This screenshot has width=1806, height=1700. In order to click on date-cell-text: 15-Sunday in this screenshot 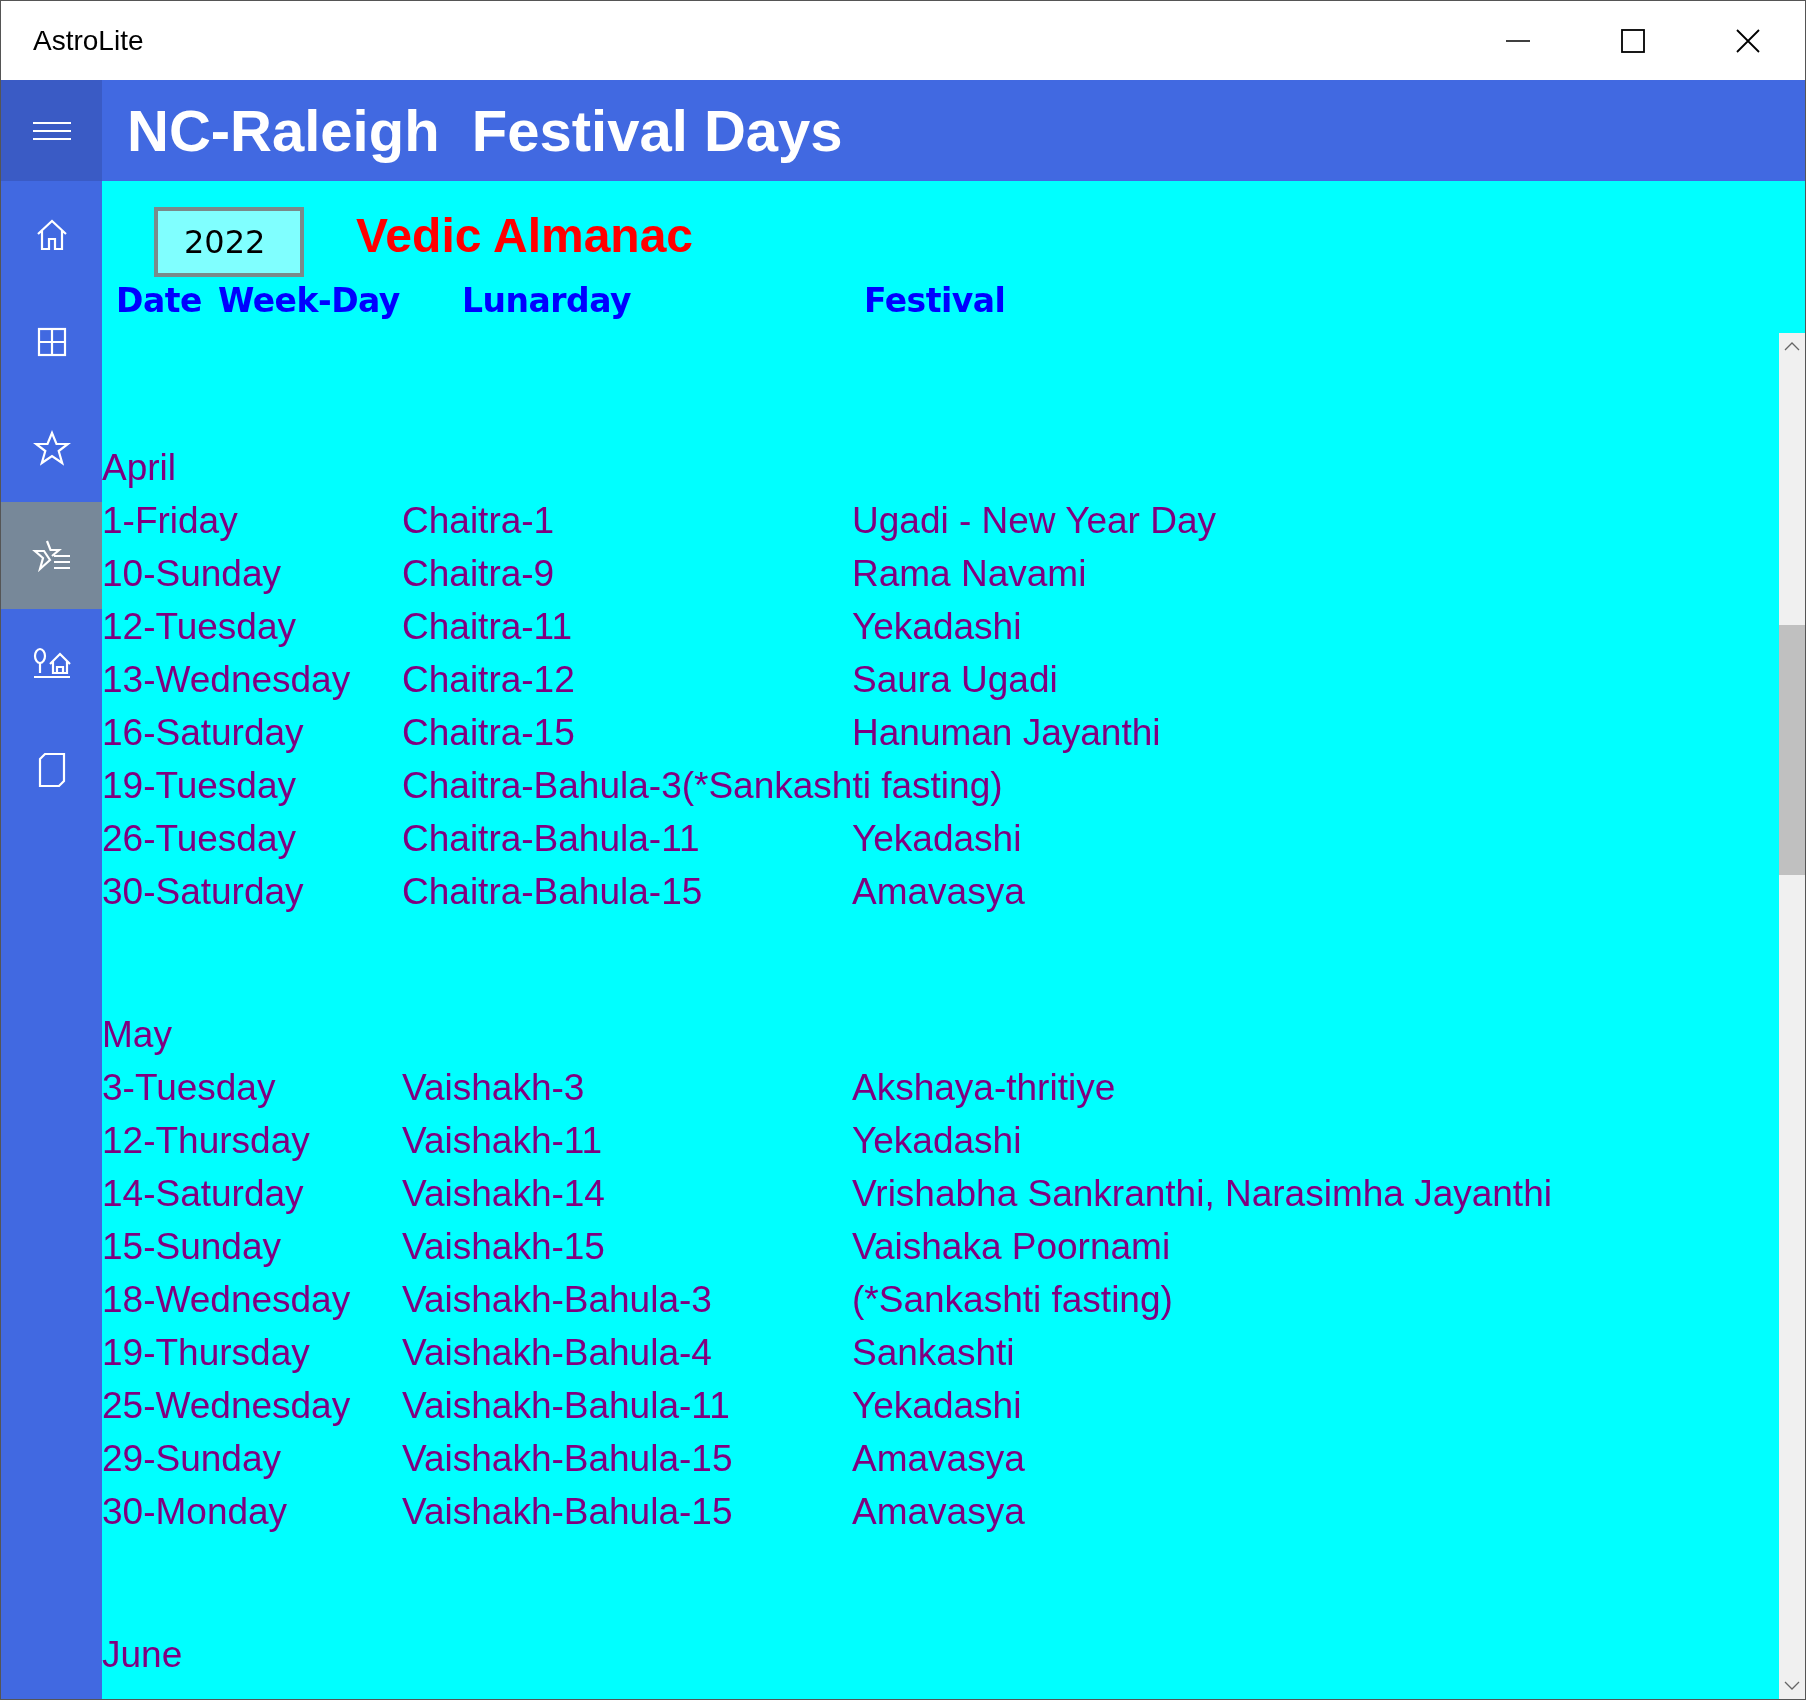, I will do `click(191, 1247)`.